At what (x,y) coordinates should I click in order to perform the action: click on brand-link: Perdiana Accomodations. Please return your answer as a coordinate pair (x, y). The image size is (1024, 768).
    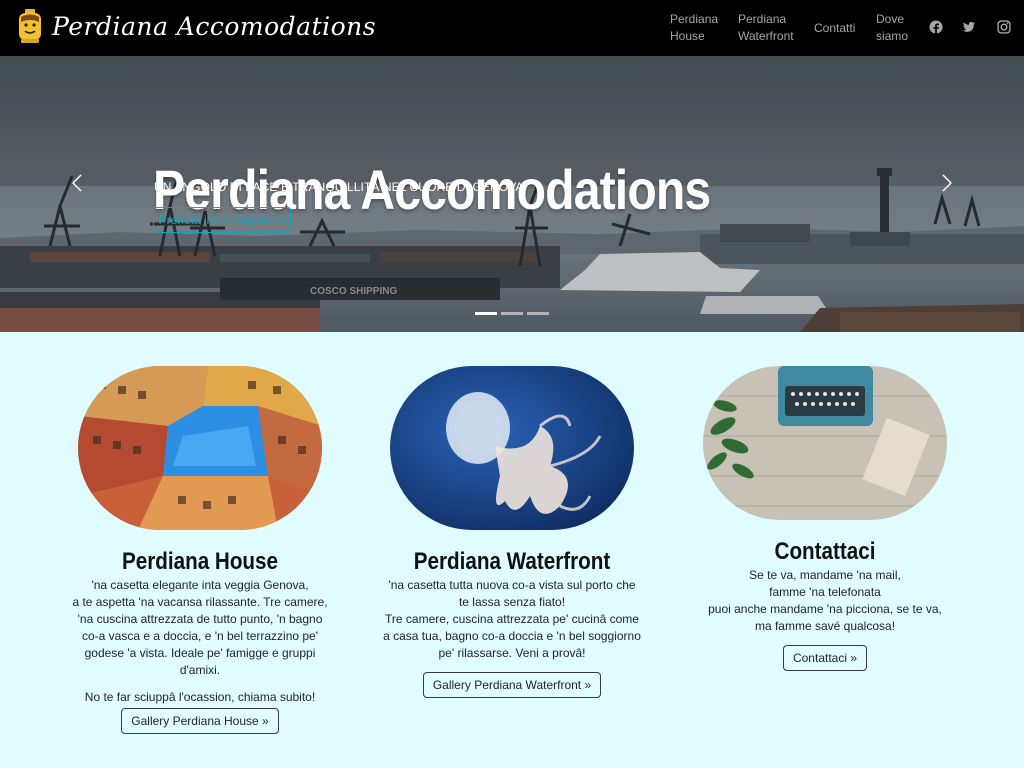
    Looking at the image, I should click on (196, 26).